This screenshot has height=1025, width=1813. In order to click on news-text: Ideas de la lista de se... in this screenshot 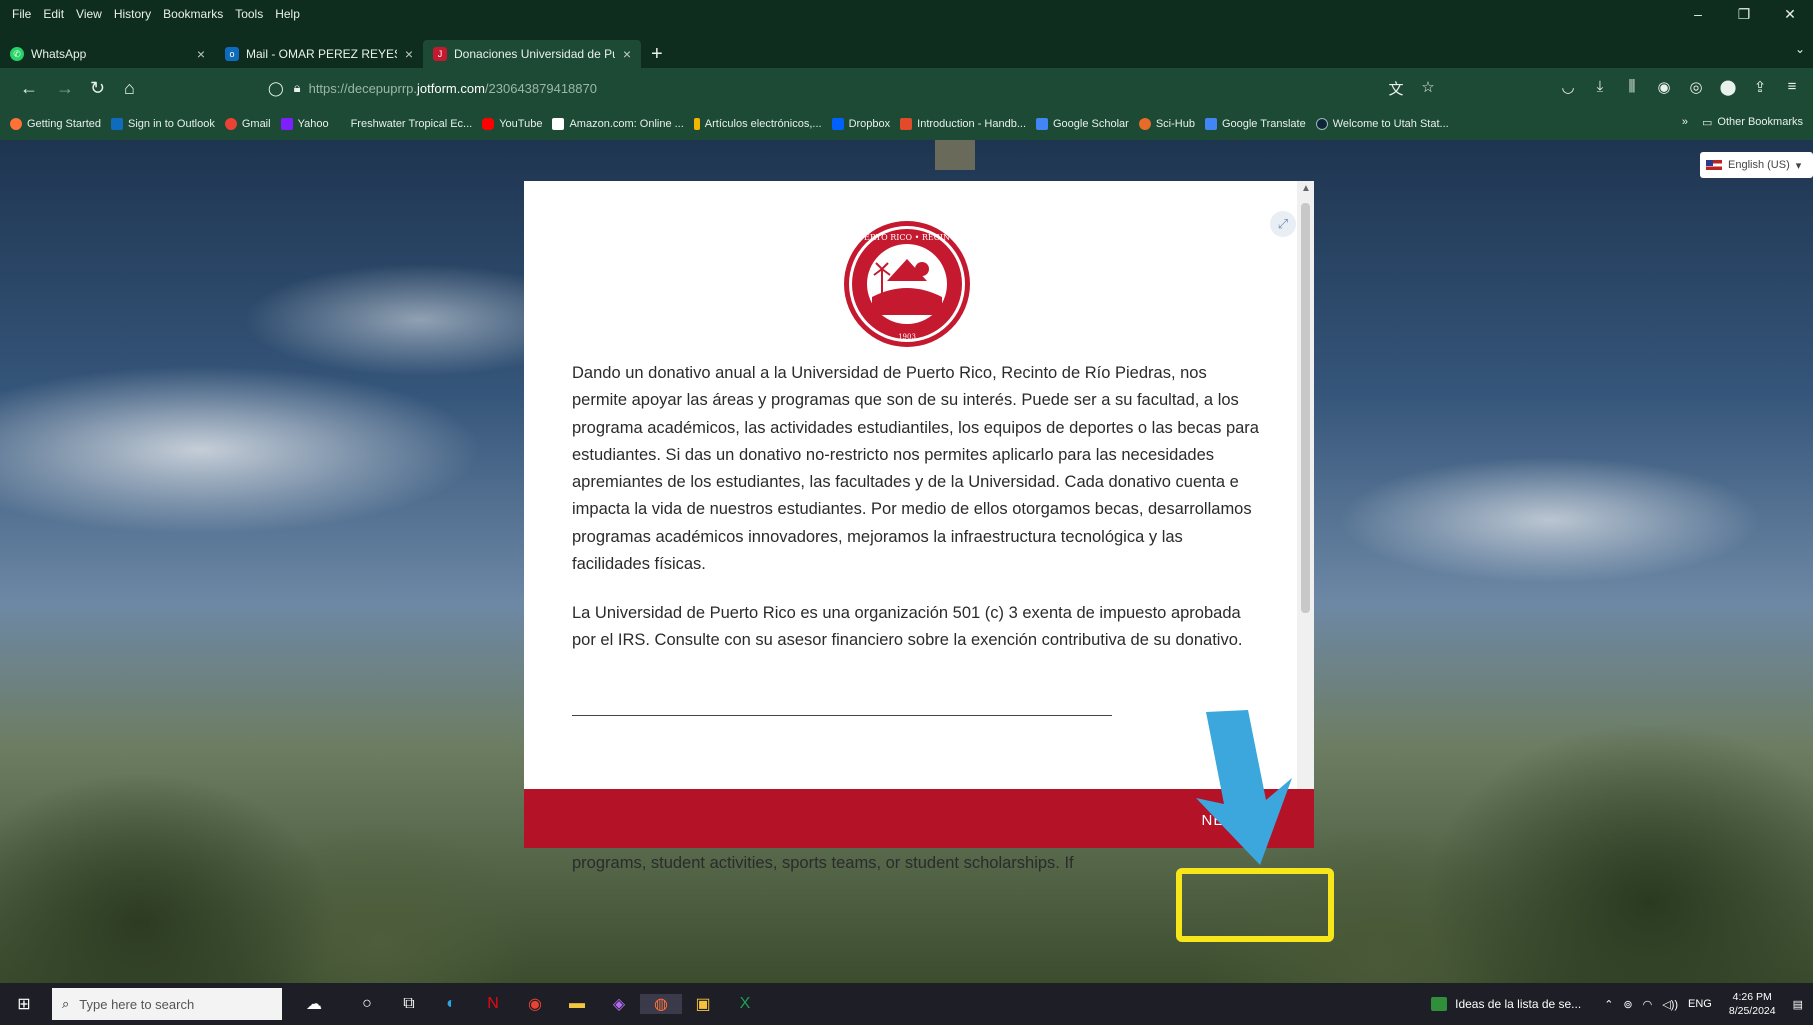, I will do `click(1518, 1004)`.